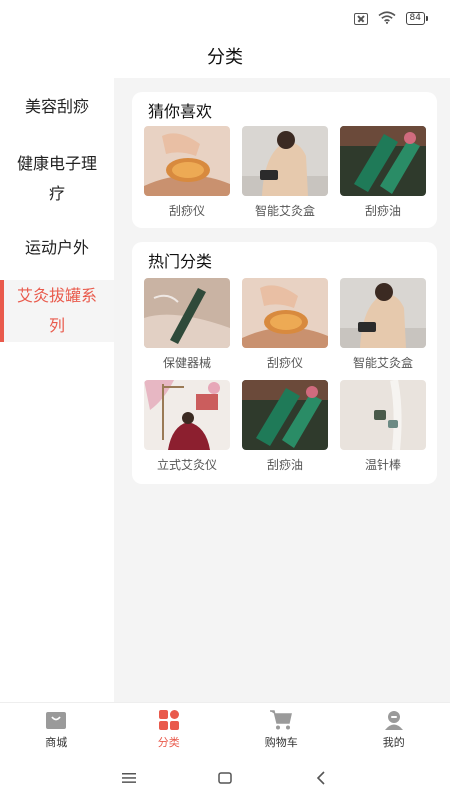 Image resolution: width=450 pixels, height=800 pixels. I want to click on bottom-tab-bar: 商城 分类 购物车 我的, so click(225, 729).